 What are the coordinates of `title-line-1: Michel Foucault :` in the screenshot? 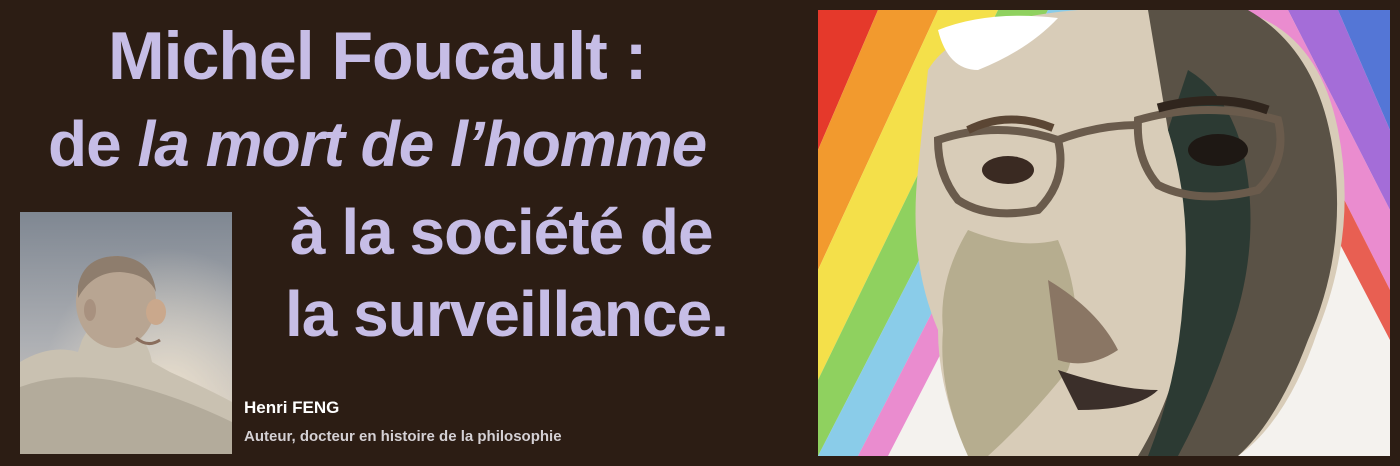 It's located at (377, 56).